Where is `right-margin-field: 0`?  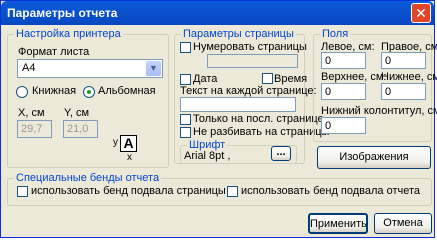
right-margin-field: 0 is located at coordinates (403, 60).